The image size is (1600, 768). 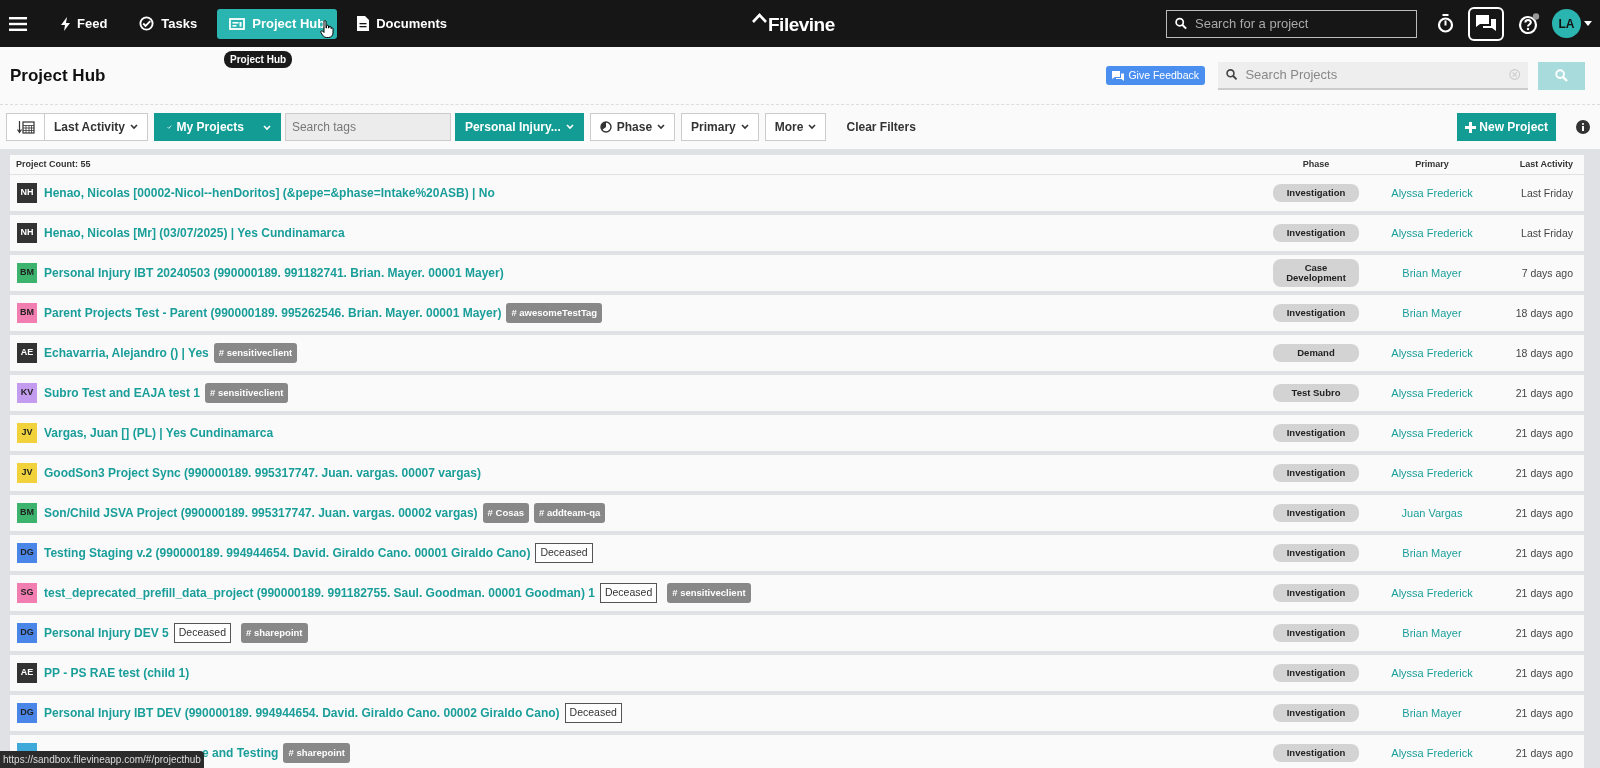 I want to click on column-header: Primary, so click(x=1432, y=164).